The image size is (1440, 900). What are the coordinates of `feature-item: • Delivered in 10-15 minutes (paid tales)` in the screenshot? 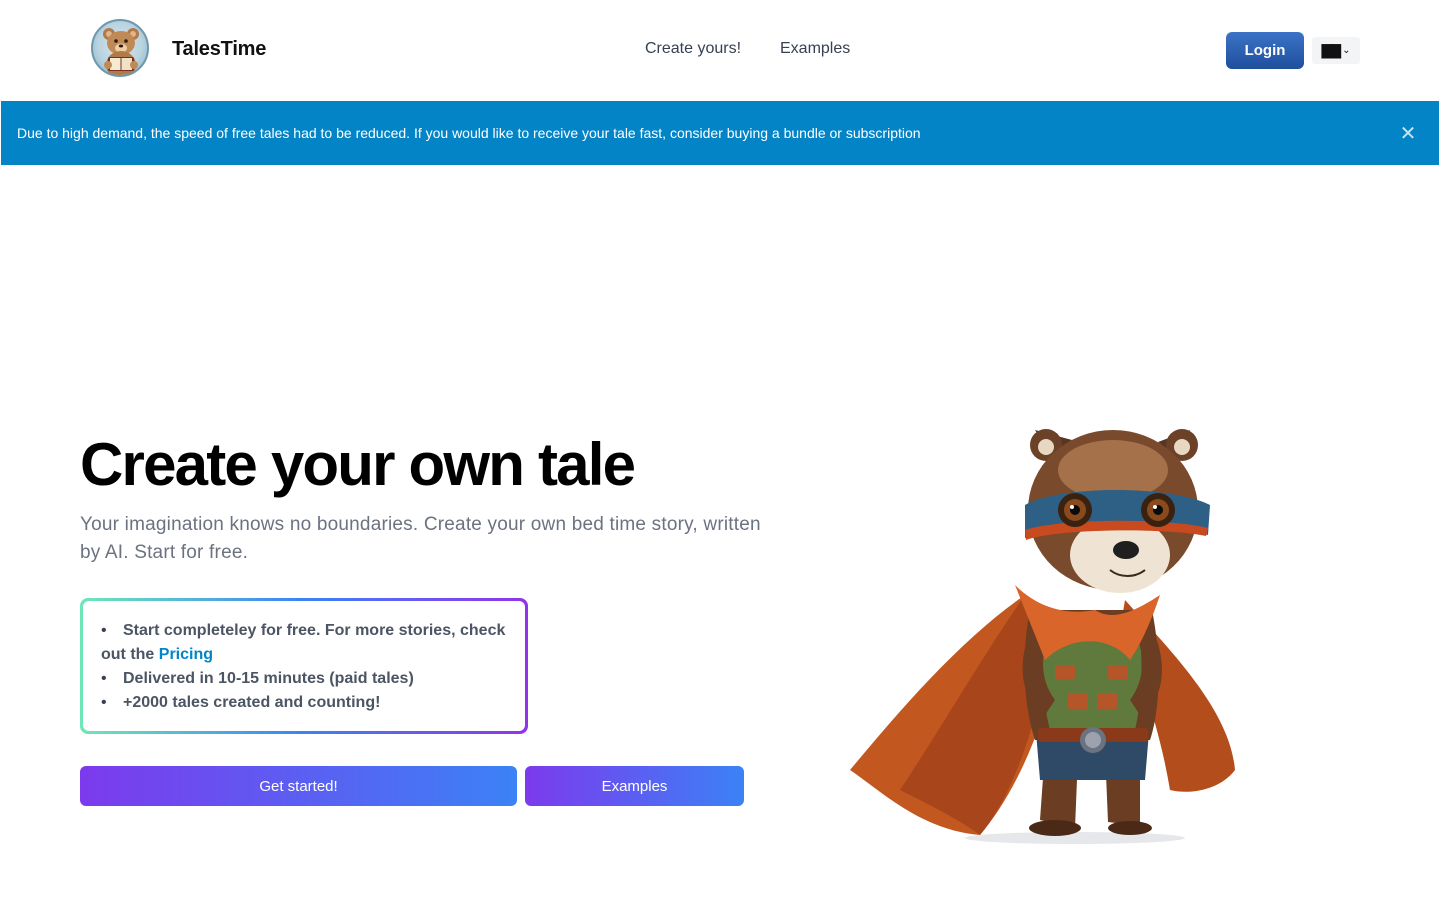 It's located at (305, 679).